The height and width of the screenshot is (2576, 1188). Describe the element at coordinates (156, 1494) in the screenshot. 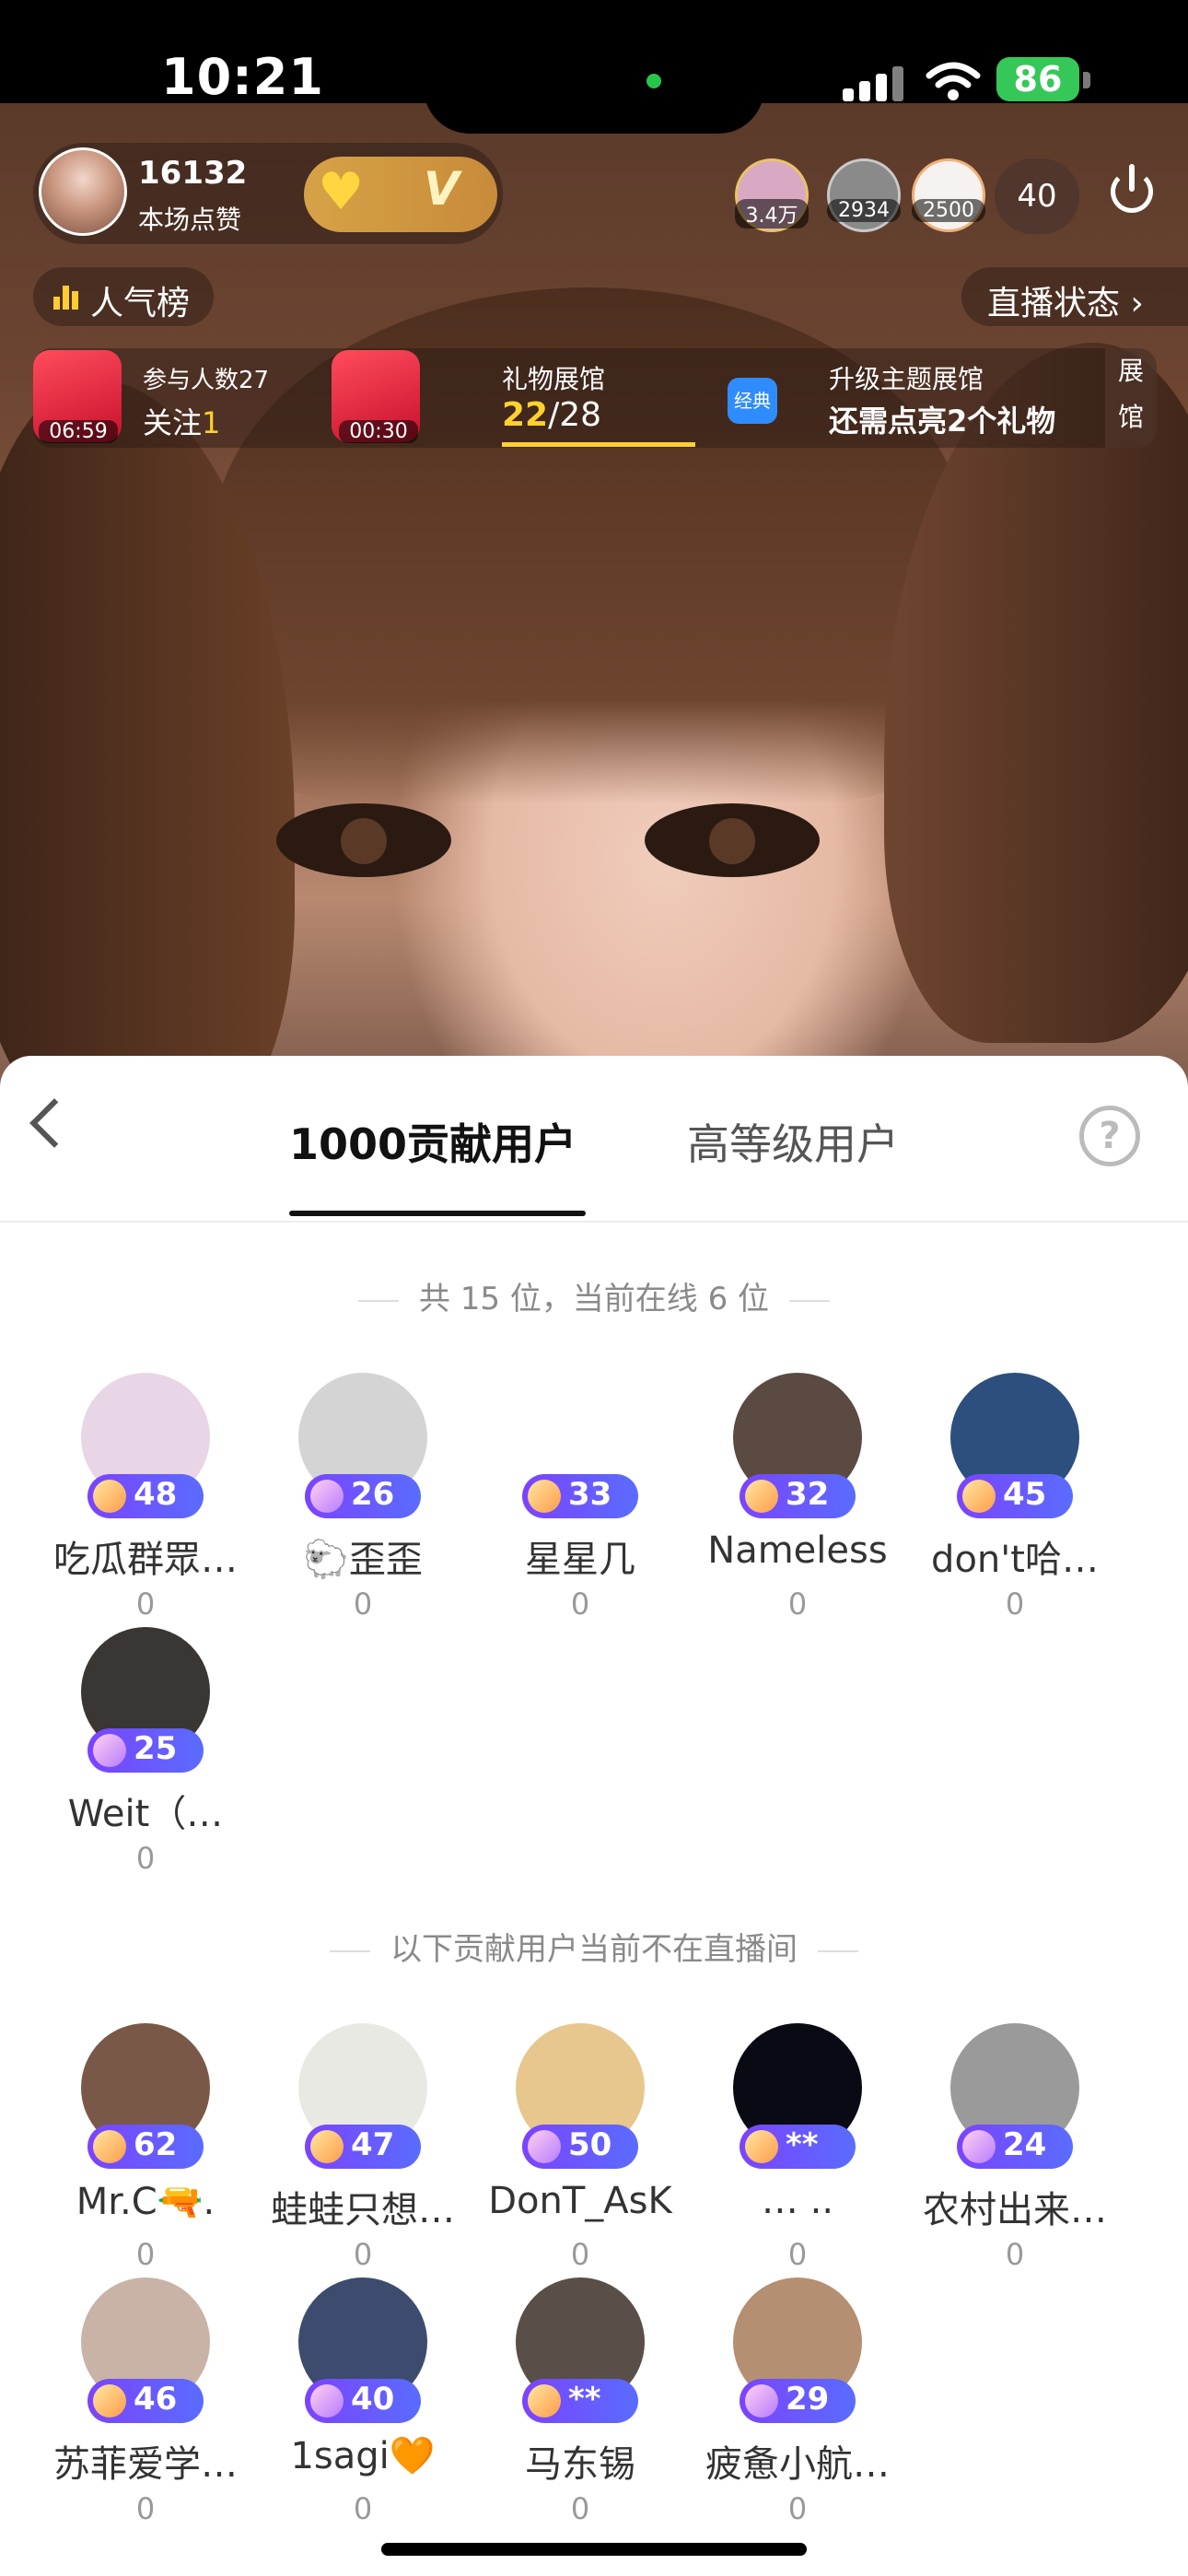

I see `level-number: 48` at that location.